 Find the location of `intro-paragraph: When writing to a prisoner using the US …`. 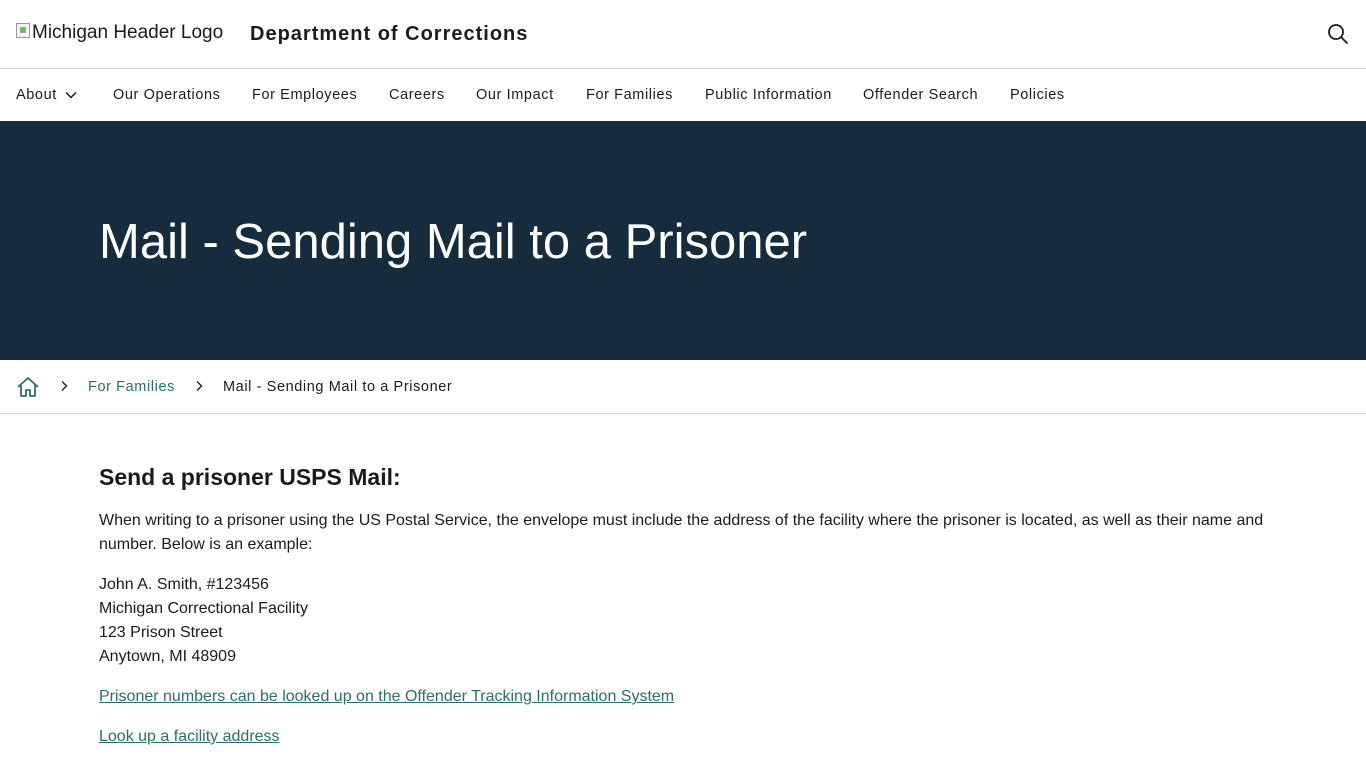

intro-paragraph: When writing to a prisoner using the US … is located at coordinates (681, 532).